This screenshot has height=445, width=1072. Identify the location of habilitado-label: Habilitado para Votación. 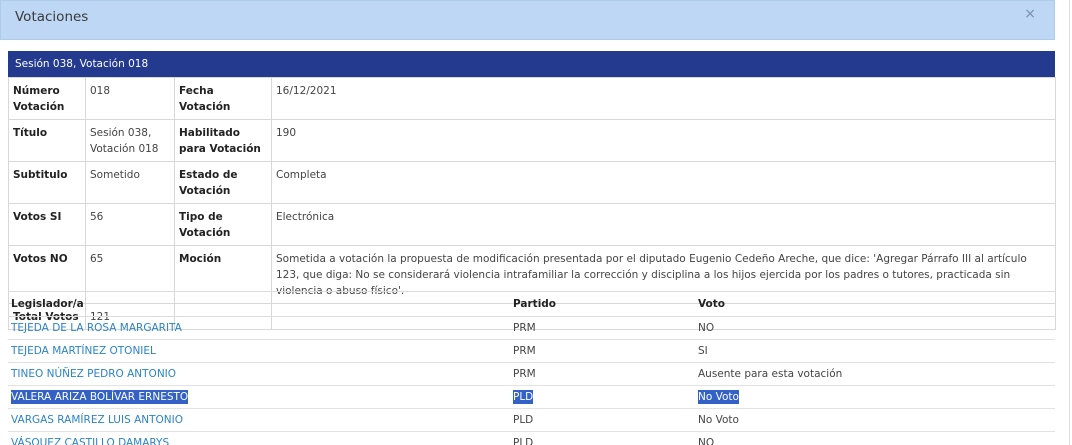
(223, 140).